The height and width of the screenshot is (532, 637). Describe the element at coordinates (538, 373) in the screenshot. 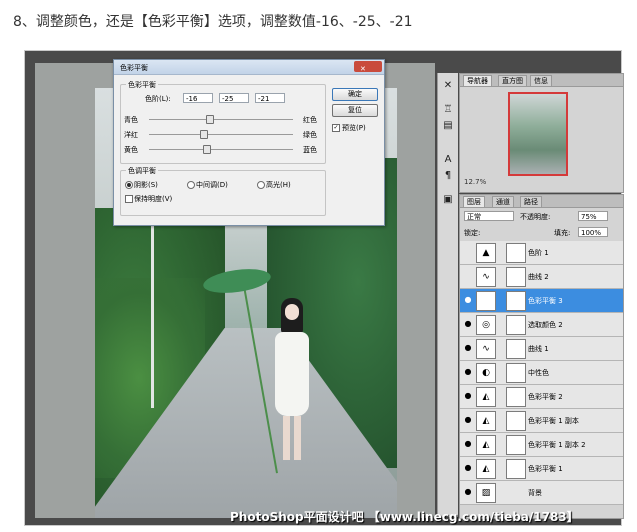

I see `layer-name: 中性色` at that location.